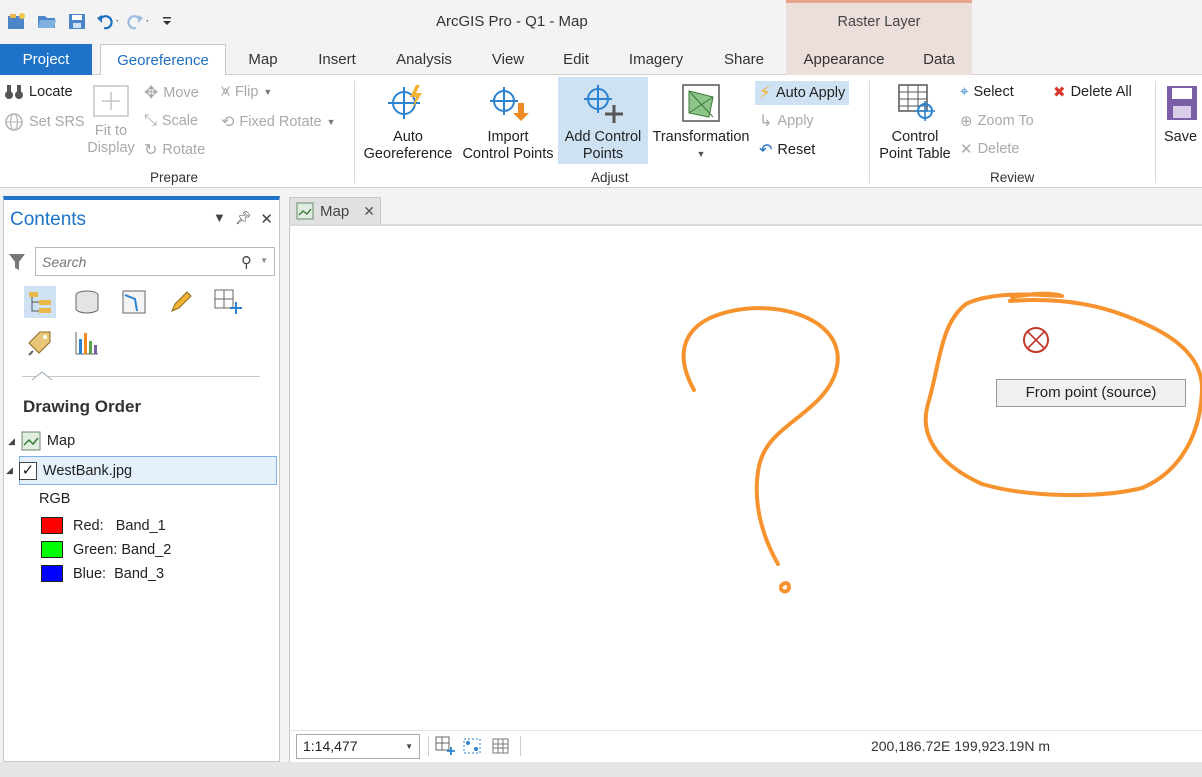  Describe the element at coordinates (87, 343) in the screenshot. I see `list-by-charts-icon` at that location.